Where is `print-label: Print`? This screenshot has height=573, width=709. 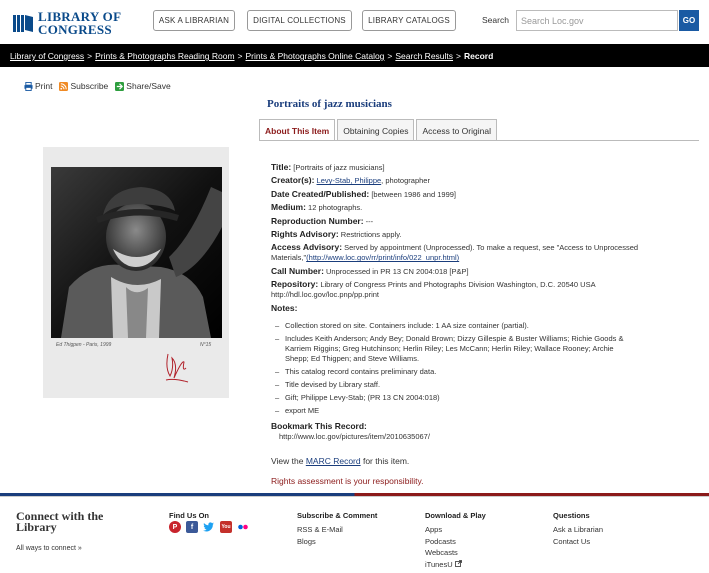 print-label: Print is located at coordinates (44, 86).